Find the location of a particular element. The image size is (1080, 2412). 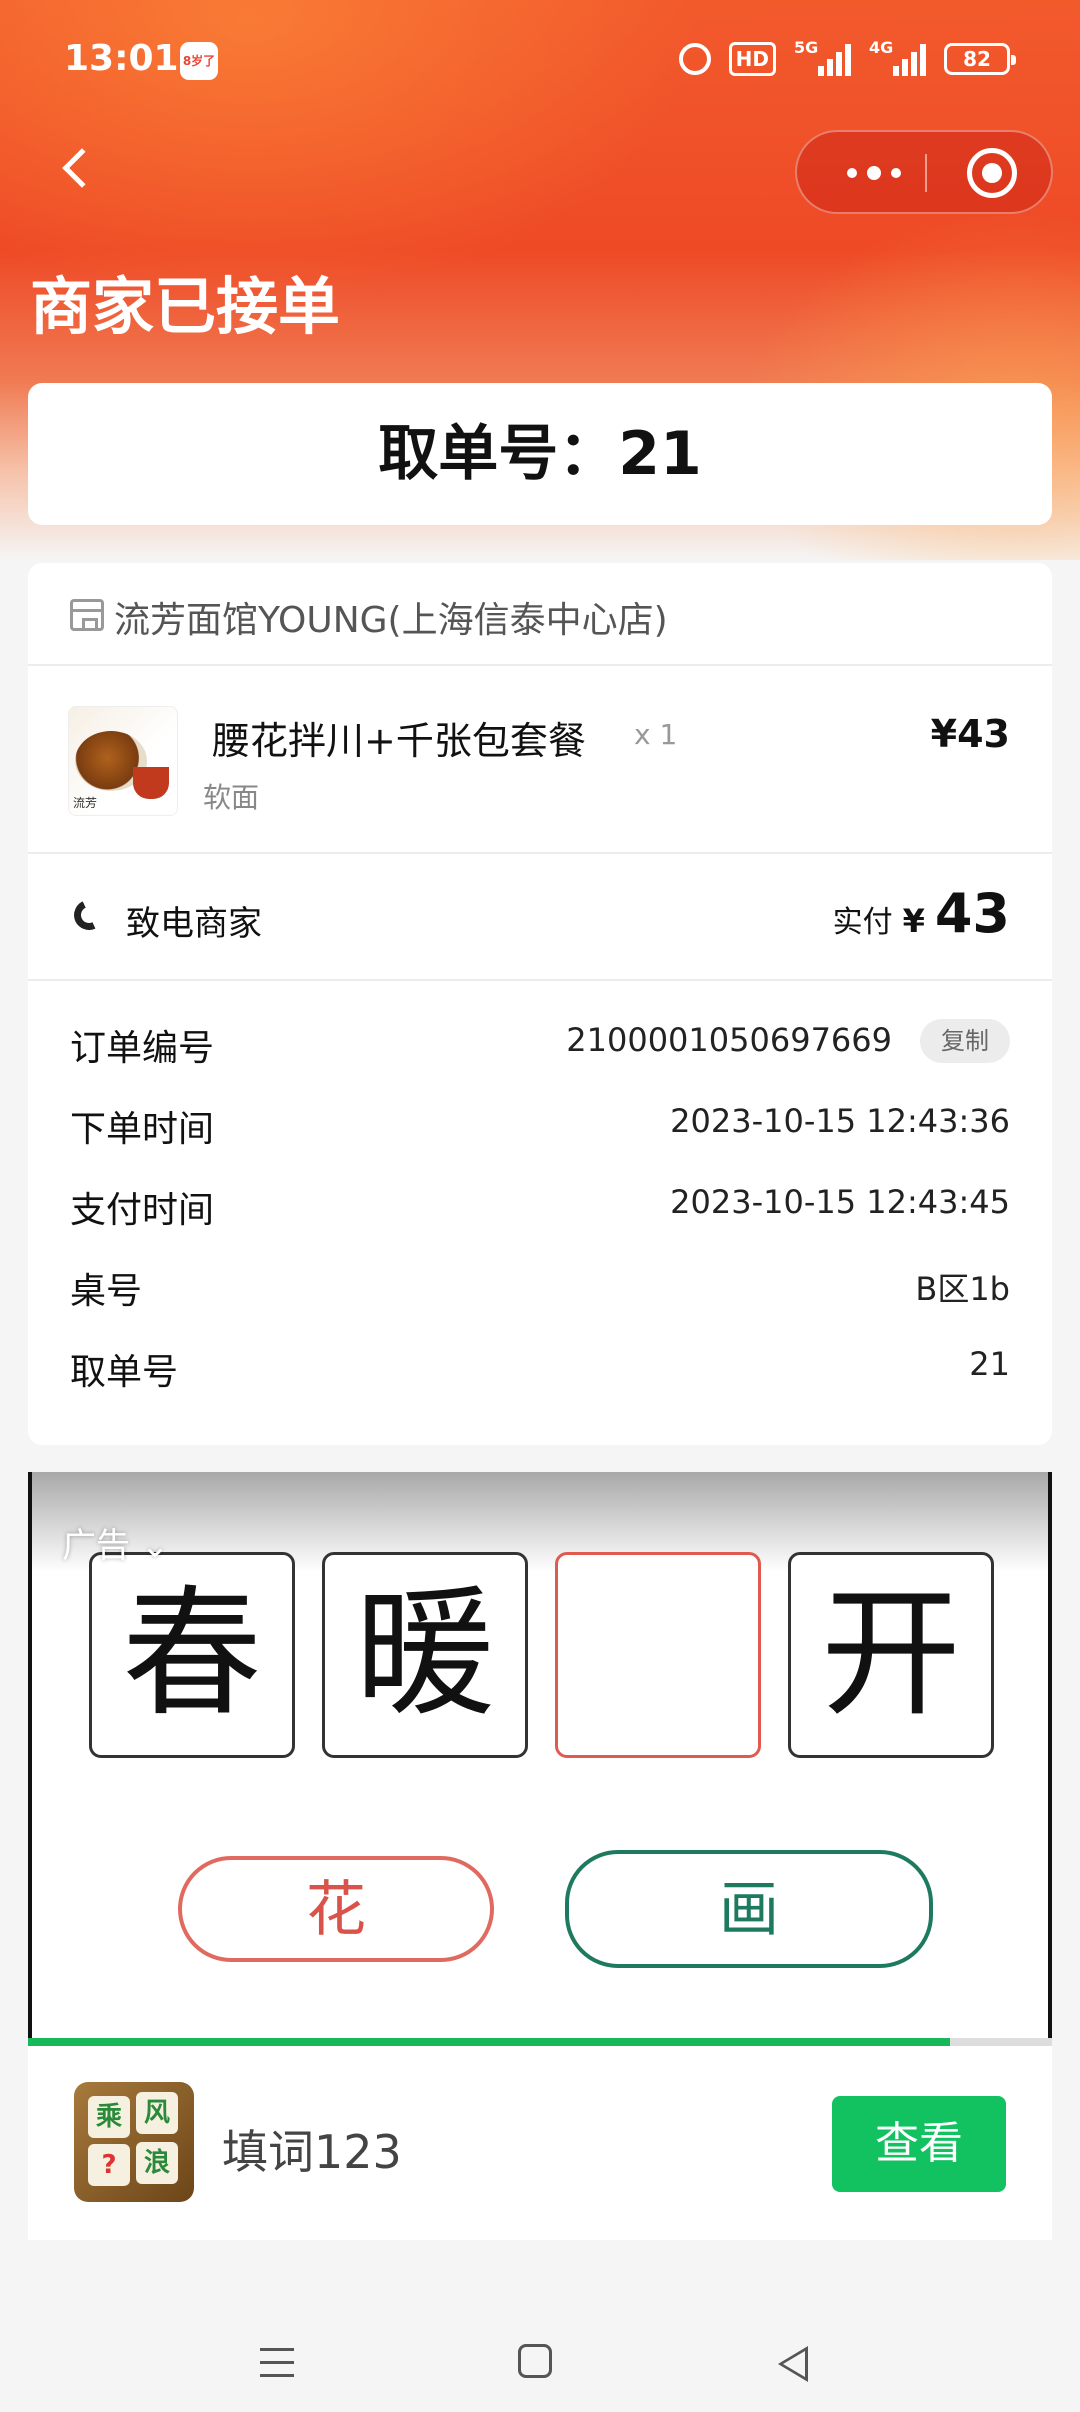

answer-option-right: 画 is located at coordinates (749, 1909).